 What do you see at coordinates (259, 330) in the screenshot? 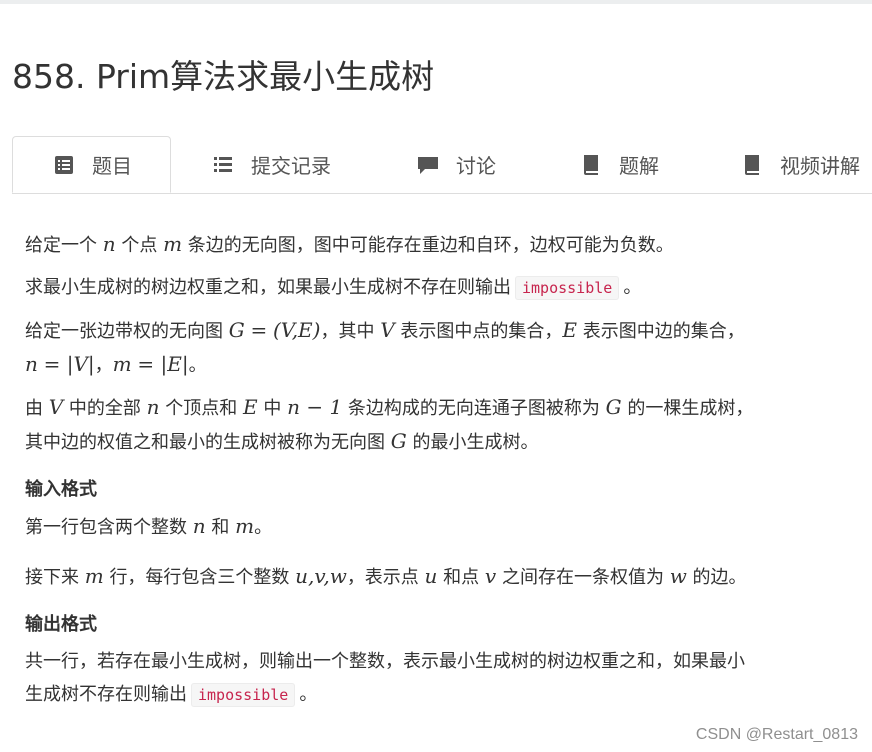
I see `math: =` at bounding box center [259, 330].